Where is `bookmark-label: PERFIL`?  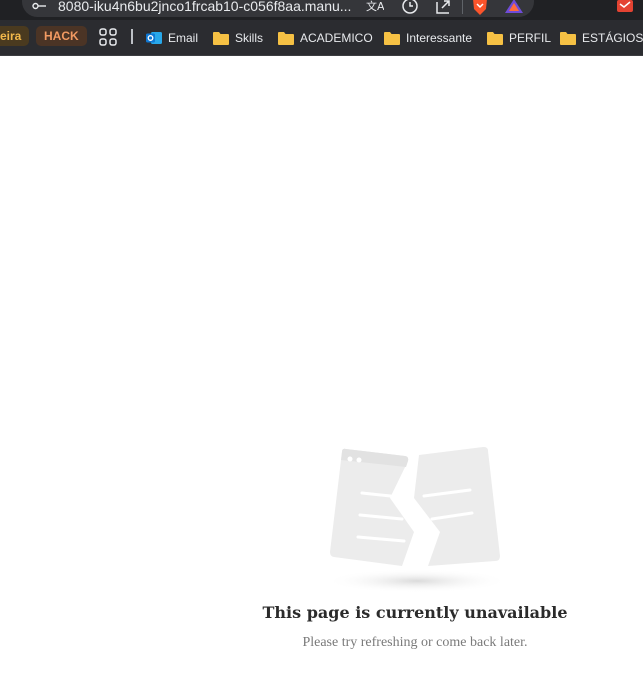
bookmark-label: PERFIL is located at coordinates (530, 38).